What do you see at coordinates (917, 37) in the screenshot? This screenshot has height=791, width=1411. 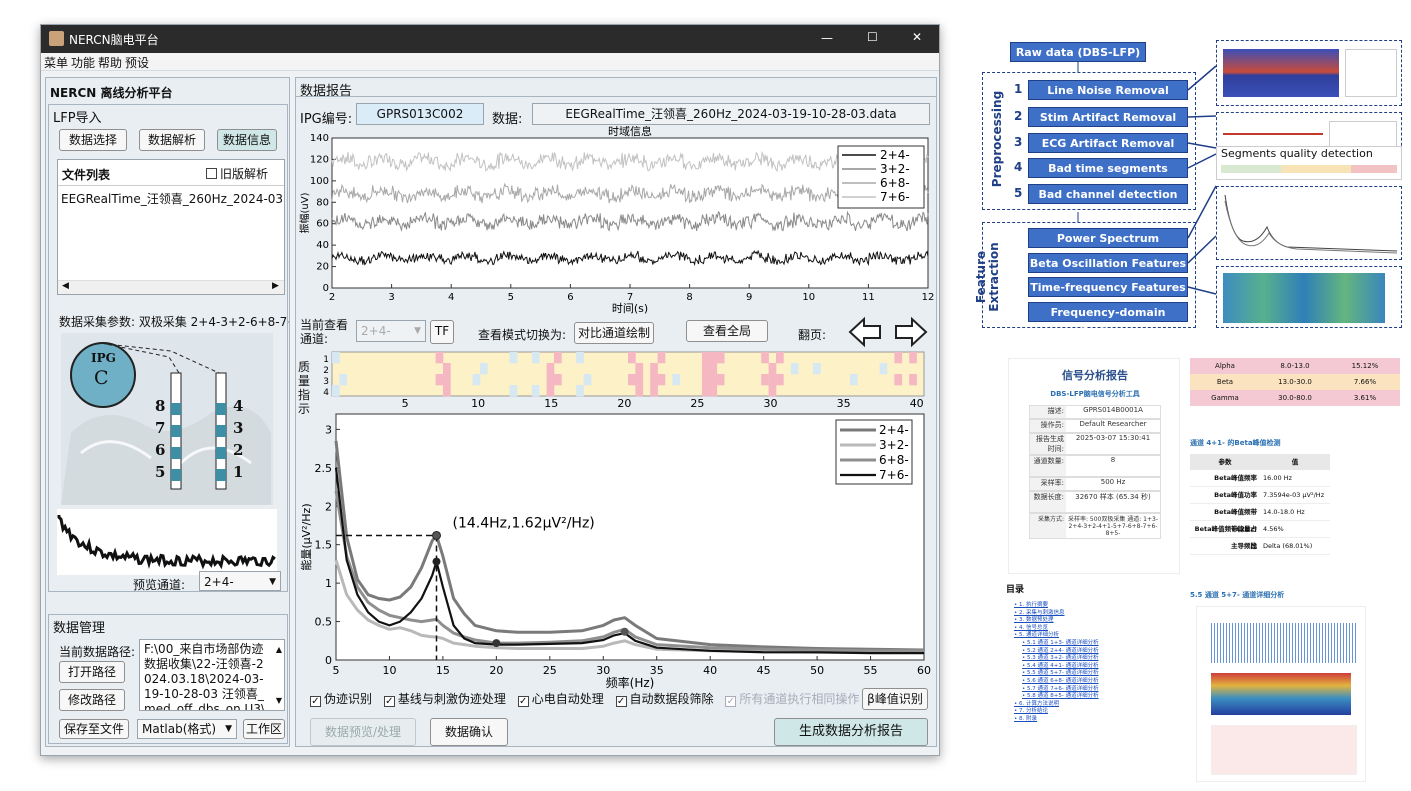 I see `close-button: ✕` at bounding box center [917, 37].